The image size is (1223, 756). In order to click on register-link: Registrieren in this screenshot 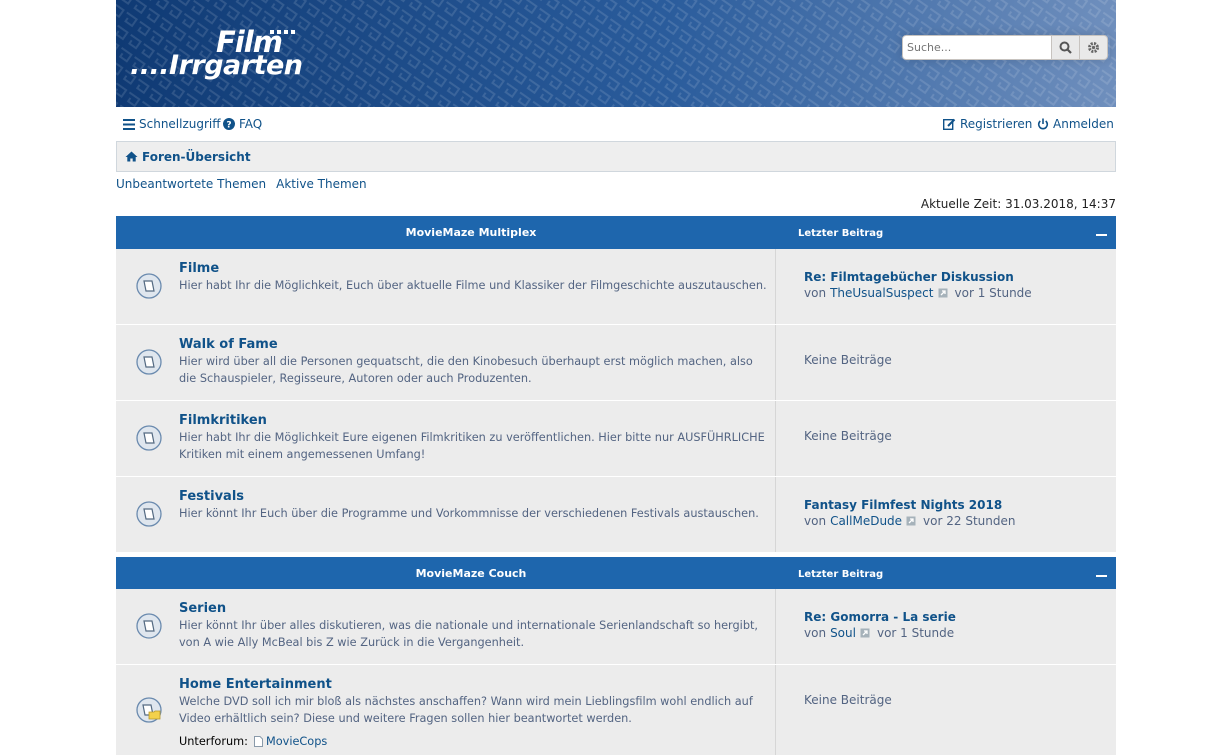, I will do `click(987, 124)`.